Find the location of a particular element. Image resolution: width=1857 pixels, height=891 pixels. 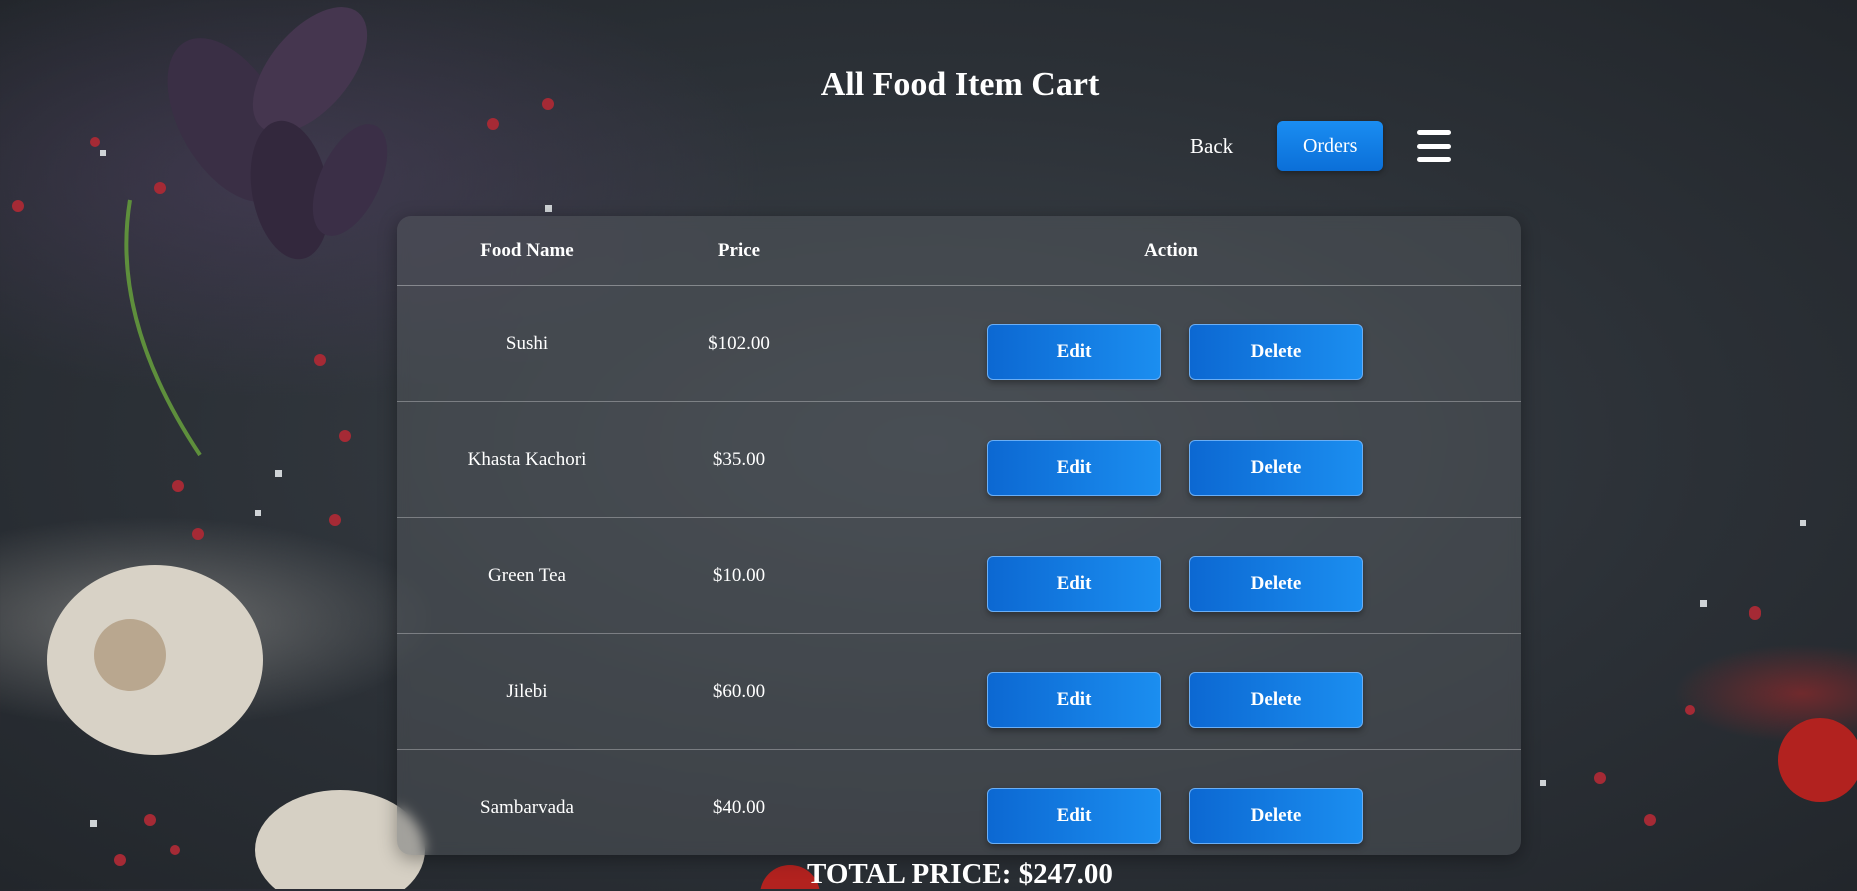

food-name-cell: Sushi is located at coordinates (527, 343).